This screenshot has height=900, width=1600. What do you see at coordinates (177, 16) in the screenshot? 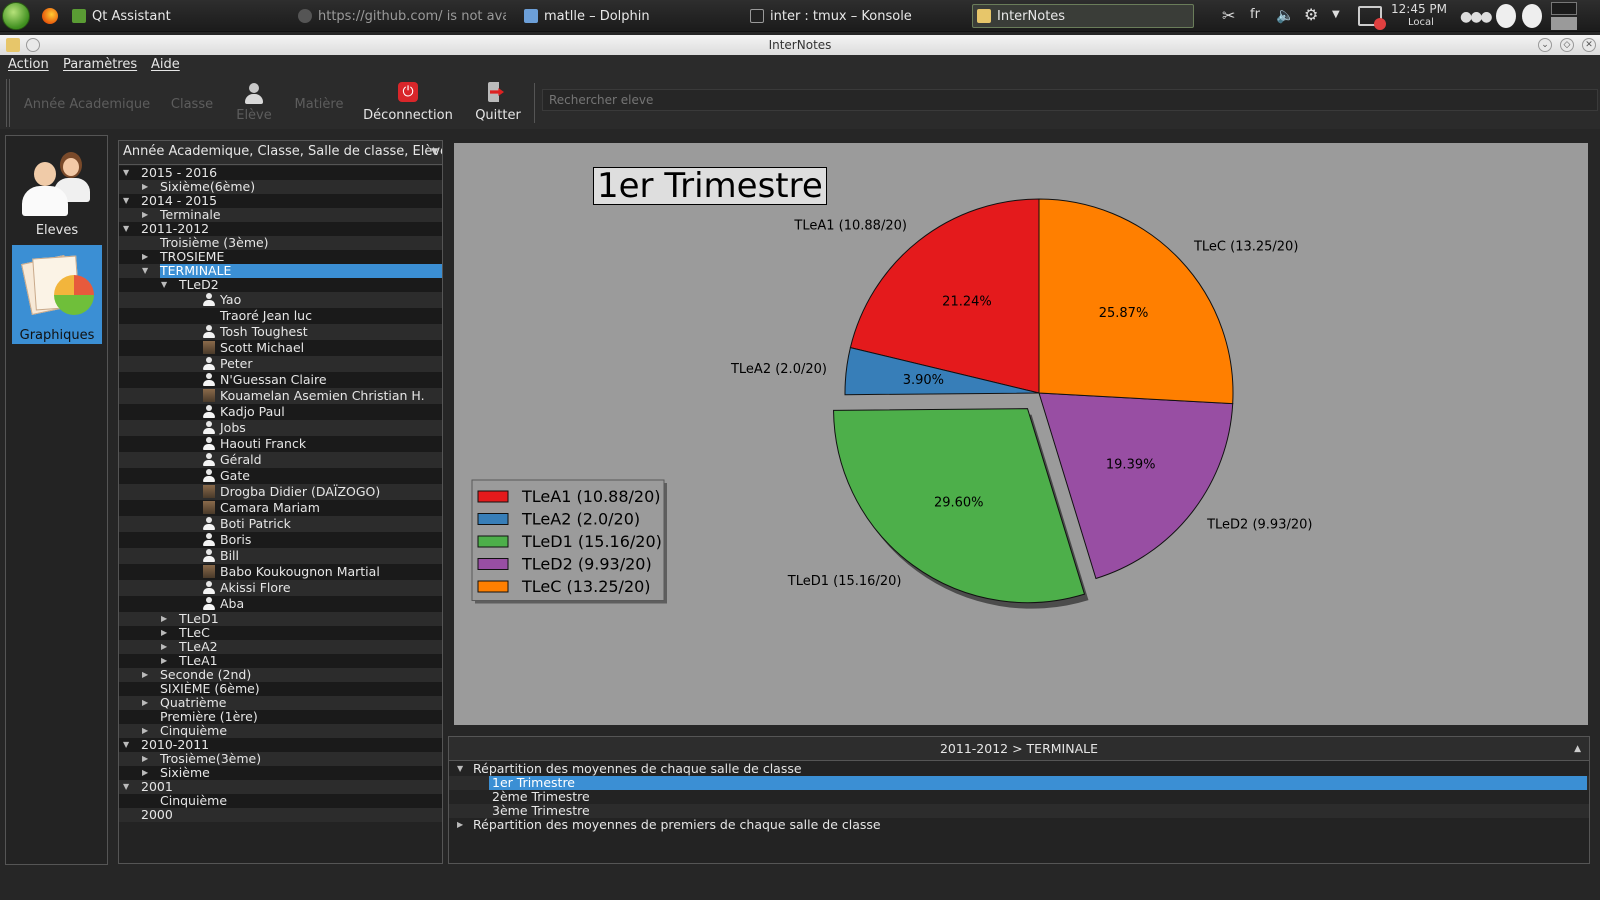
I see `task-qt-assistant: Qt Assistant` at bounding box center [177, 16].